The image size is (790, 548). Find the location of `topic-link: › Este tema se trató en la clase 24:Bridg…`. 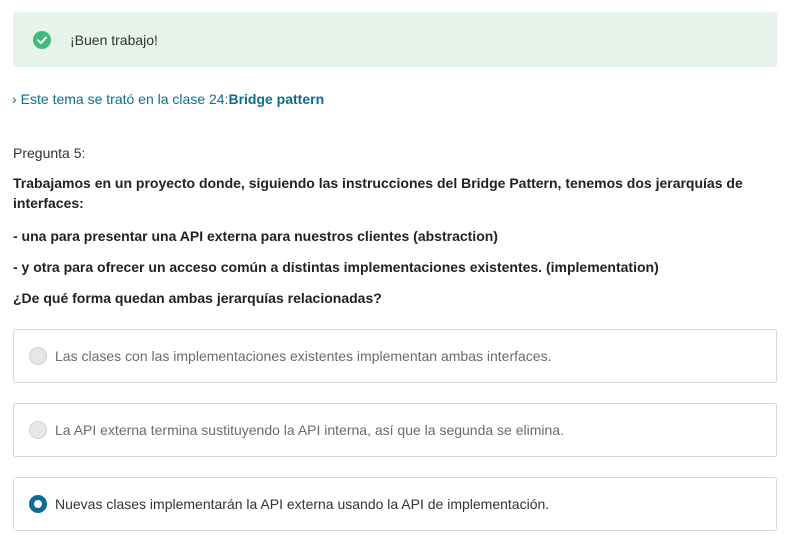

topic-link: › Este tema se trató en la clase 24:Bridg… is located at coordinates (168, 99).